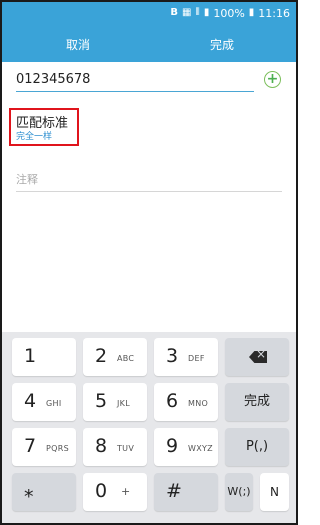 This screenshot has height=525, width=320. I want to click on battery-level: 100%, so click(229, 13).